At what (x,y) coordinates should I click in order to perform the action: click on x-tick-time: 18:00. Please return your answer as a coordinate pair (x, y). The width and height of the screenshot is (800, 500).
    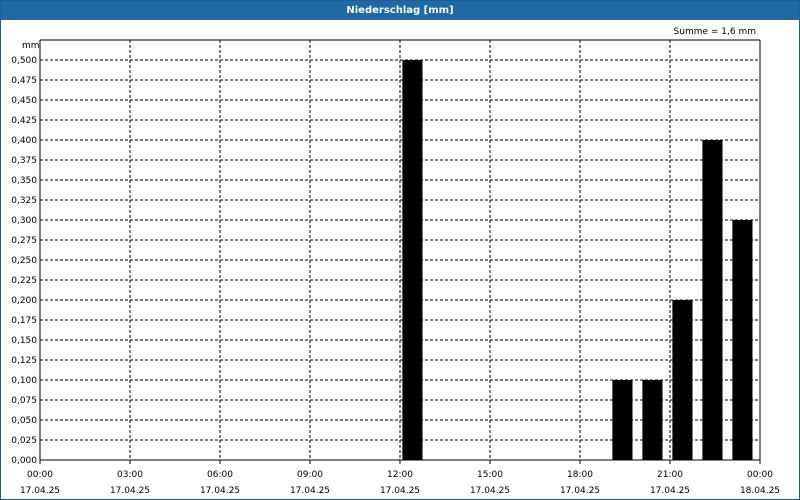
    Looking at the image, I should click on (580, 475).